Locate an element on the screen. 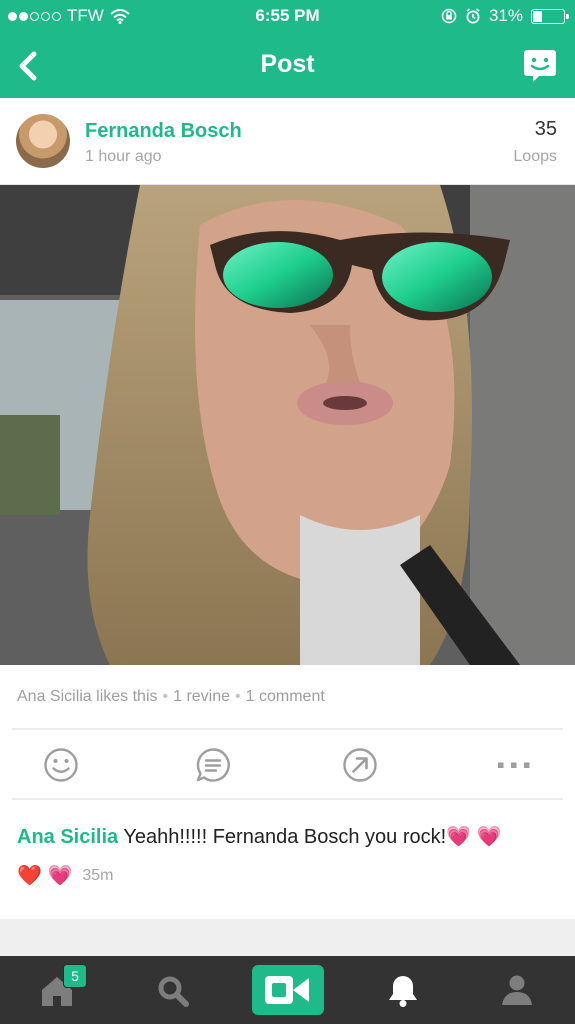  like-smiley-icon is located at coordinates (61, 765).